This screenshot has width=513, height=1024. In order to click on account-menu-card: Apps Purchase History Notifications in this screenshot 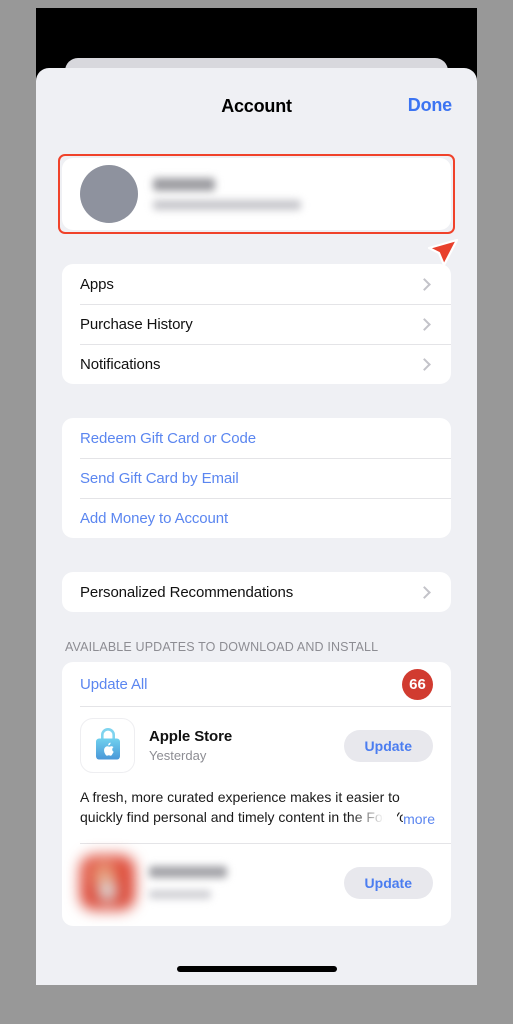, I will do `click(256, 324)`.